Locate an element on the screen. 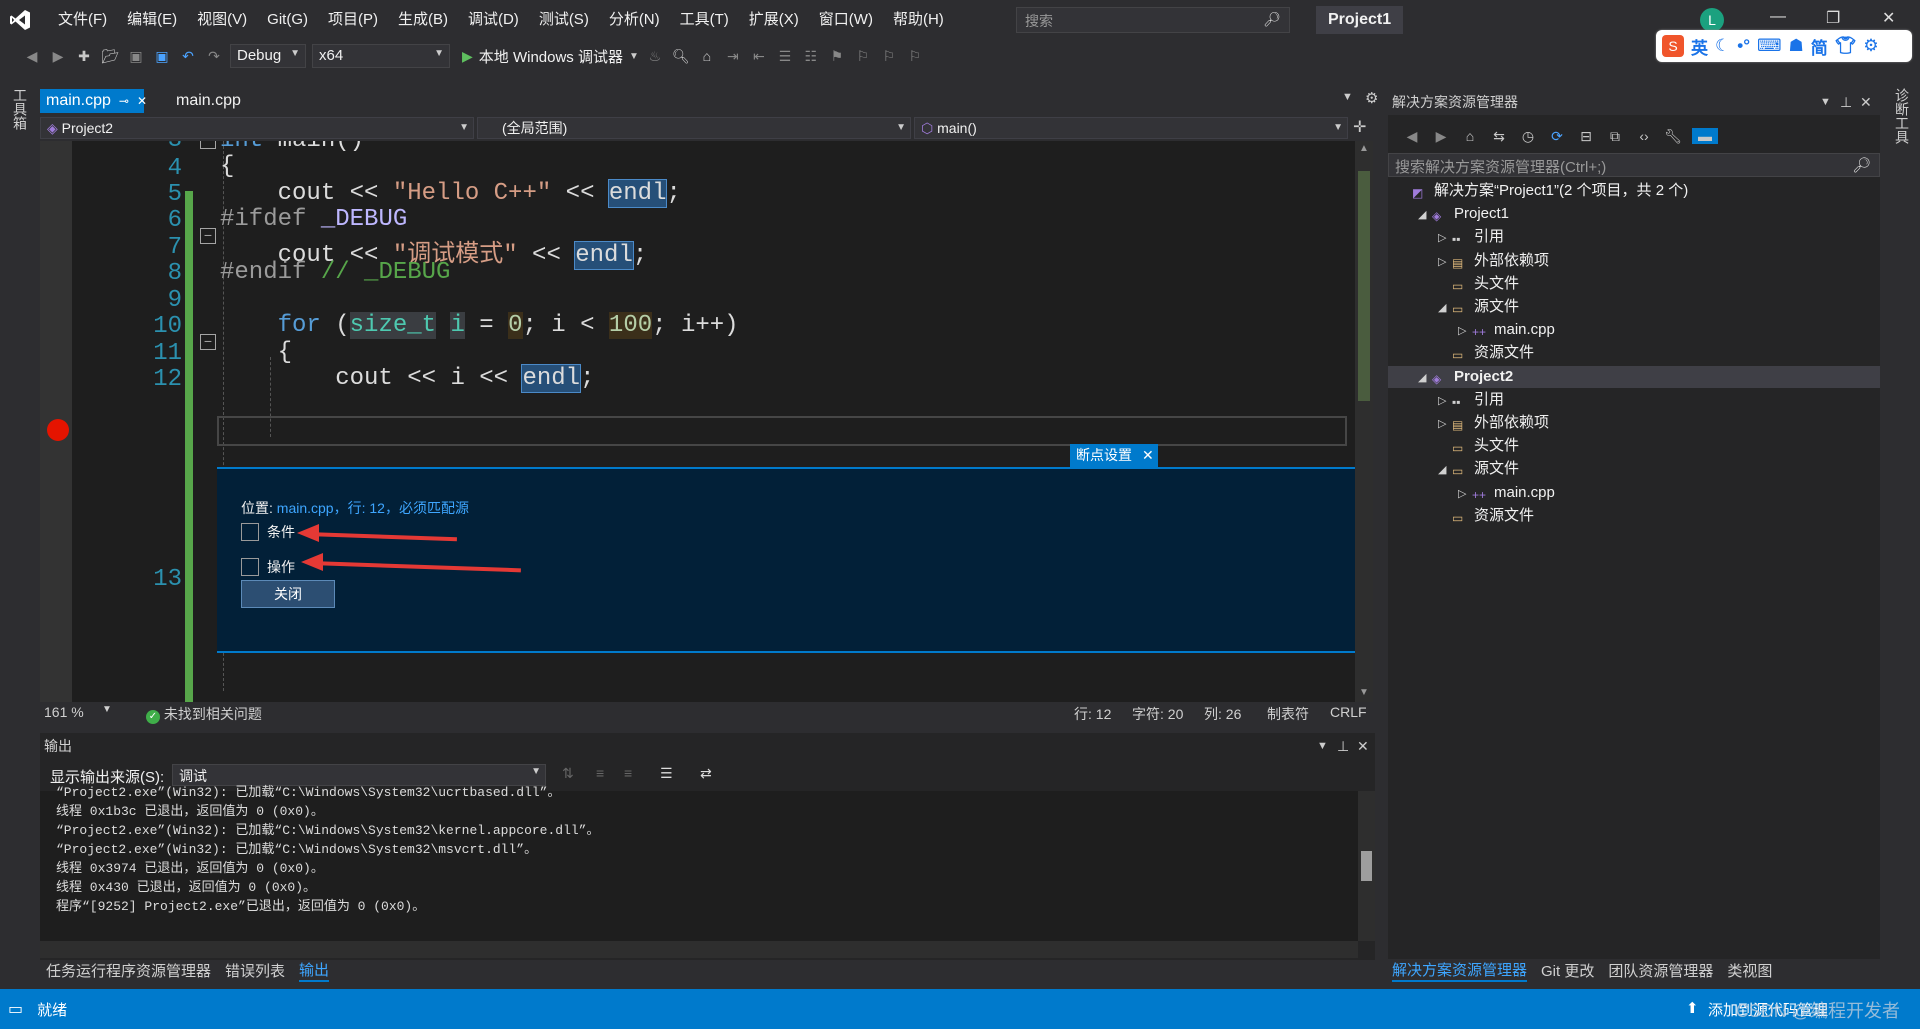 Image resolution: width=1920 pixels, height=1029 pixels. sync-icon: ⟳ is located at coordinates (1557, 136).